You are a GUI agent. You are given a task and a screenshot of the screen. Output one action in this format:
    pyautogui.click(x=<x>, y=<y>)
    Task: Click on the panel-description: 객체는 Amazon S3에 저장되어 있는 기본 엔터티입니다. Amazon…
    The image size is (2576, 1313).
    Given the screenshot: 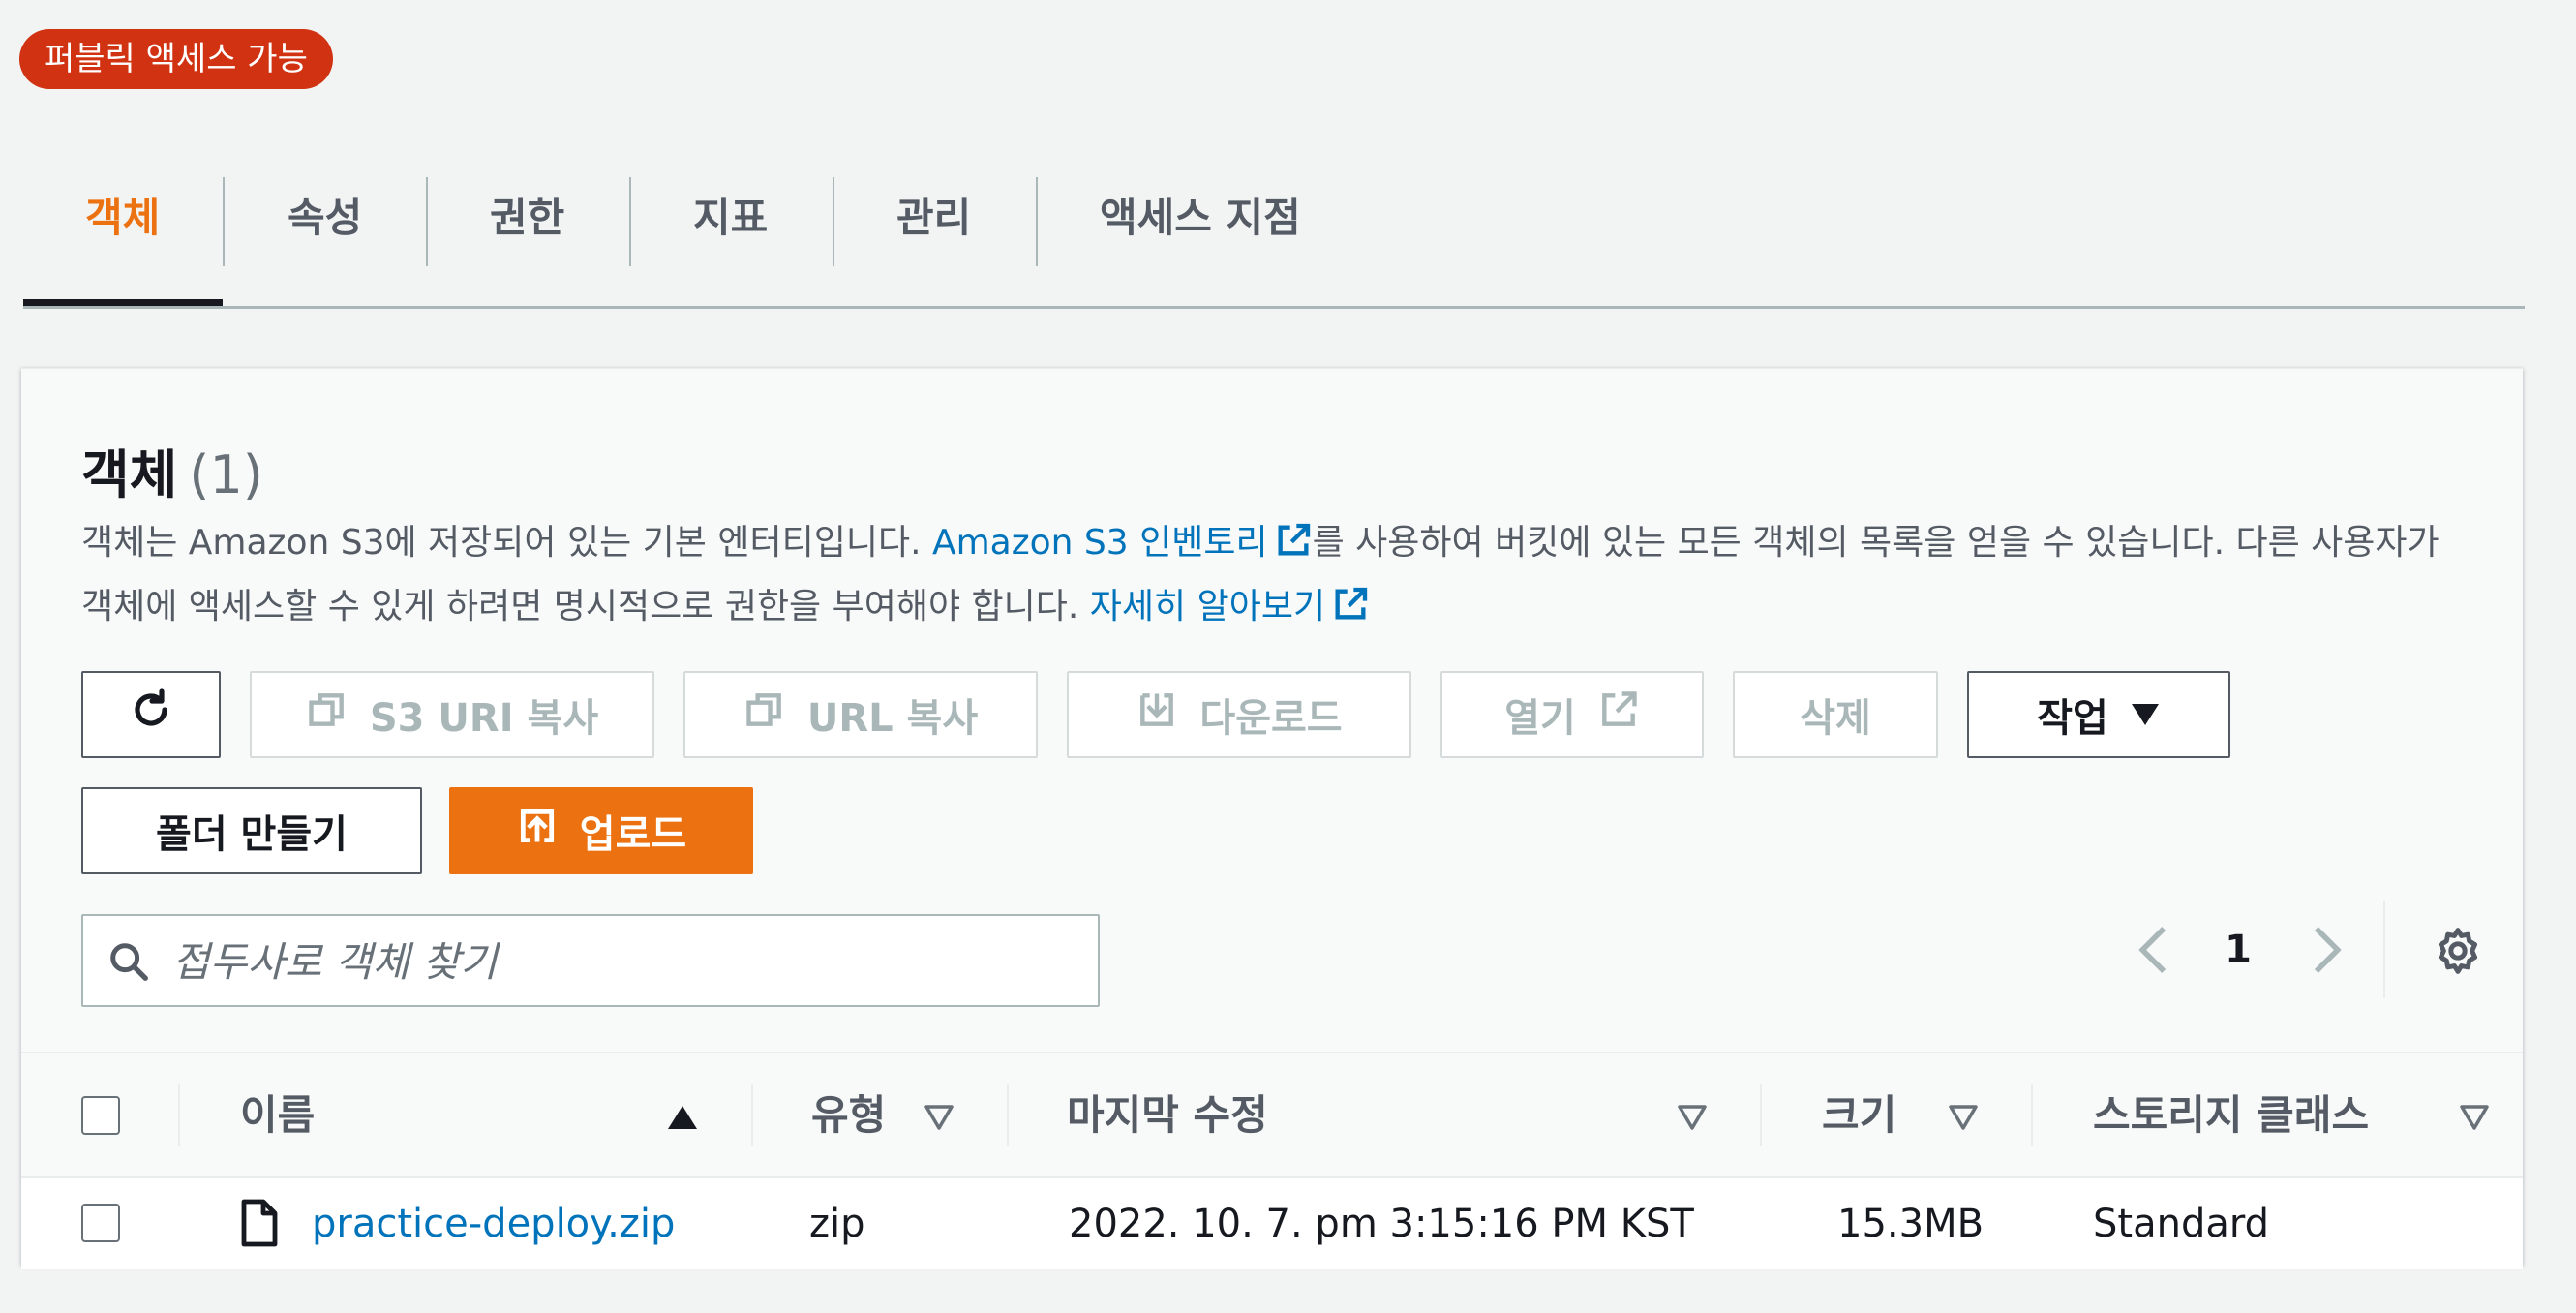 What is the action you would take?
    pyautogui.click(x=1272, y=578)
    